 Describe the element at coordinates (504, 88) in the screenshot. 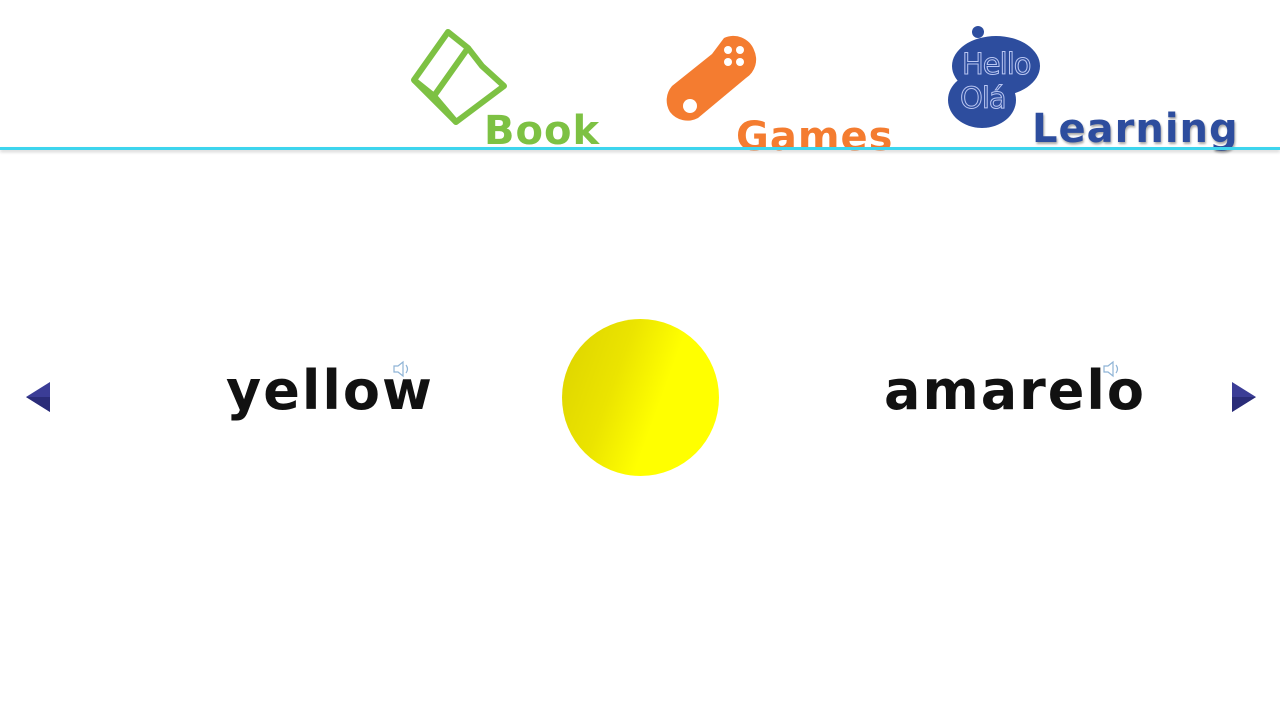

I see `nav-book-button: Book` at that location.